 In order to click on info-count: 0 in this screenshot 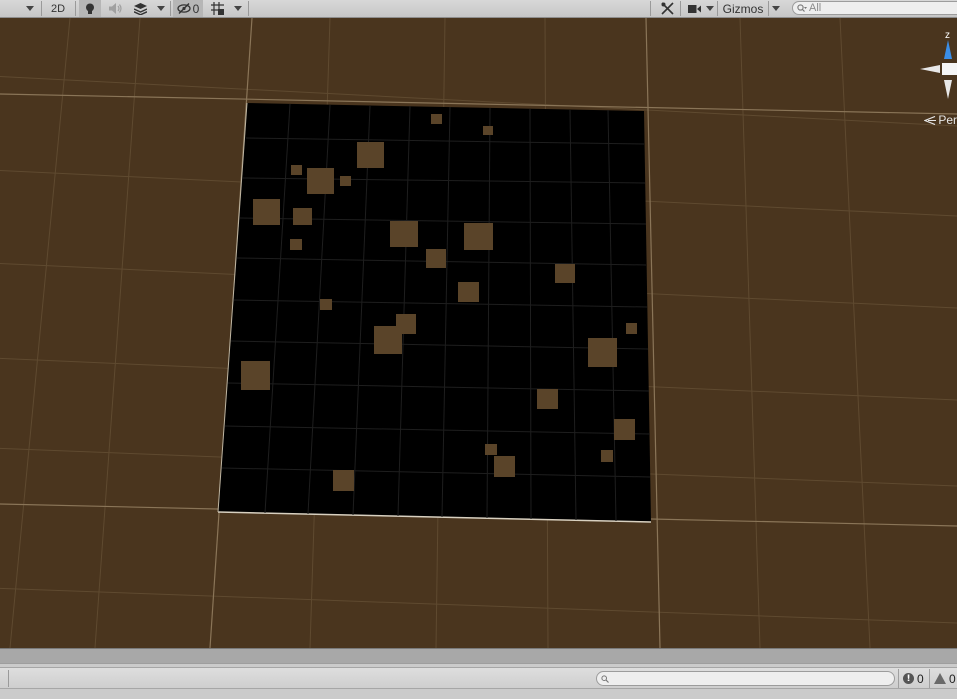, I will do `click(920, 678)`.